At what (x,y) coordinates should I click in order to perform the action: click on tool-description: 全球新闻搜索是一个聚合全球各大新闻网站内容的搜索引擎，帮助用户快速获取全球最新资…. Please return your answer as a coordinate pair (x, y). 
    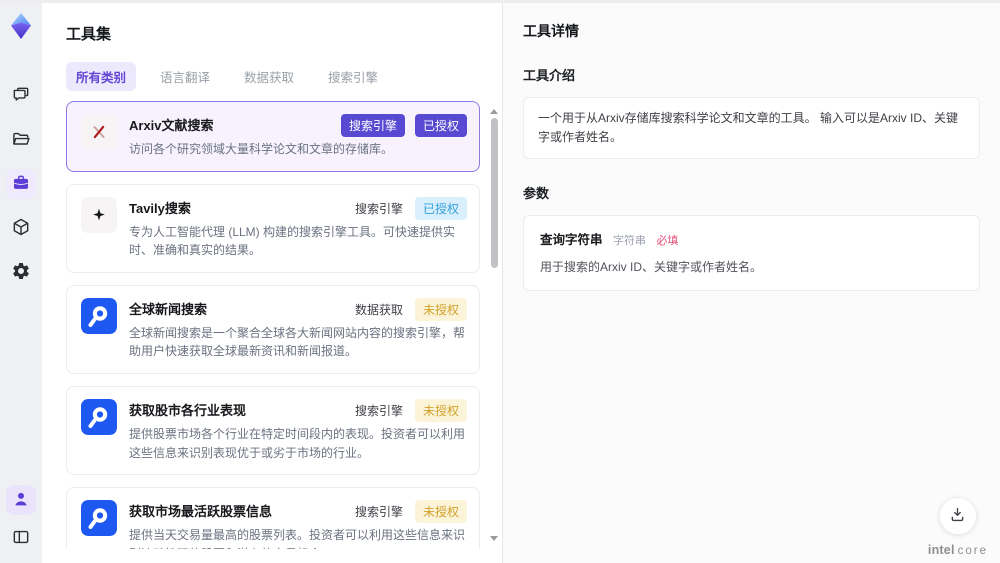
    Looking at the image, I should click on (297, 342).